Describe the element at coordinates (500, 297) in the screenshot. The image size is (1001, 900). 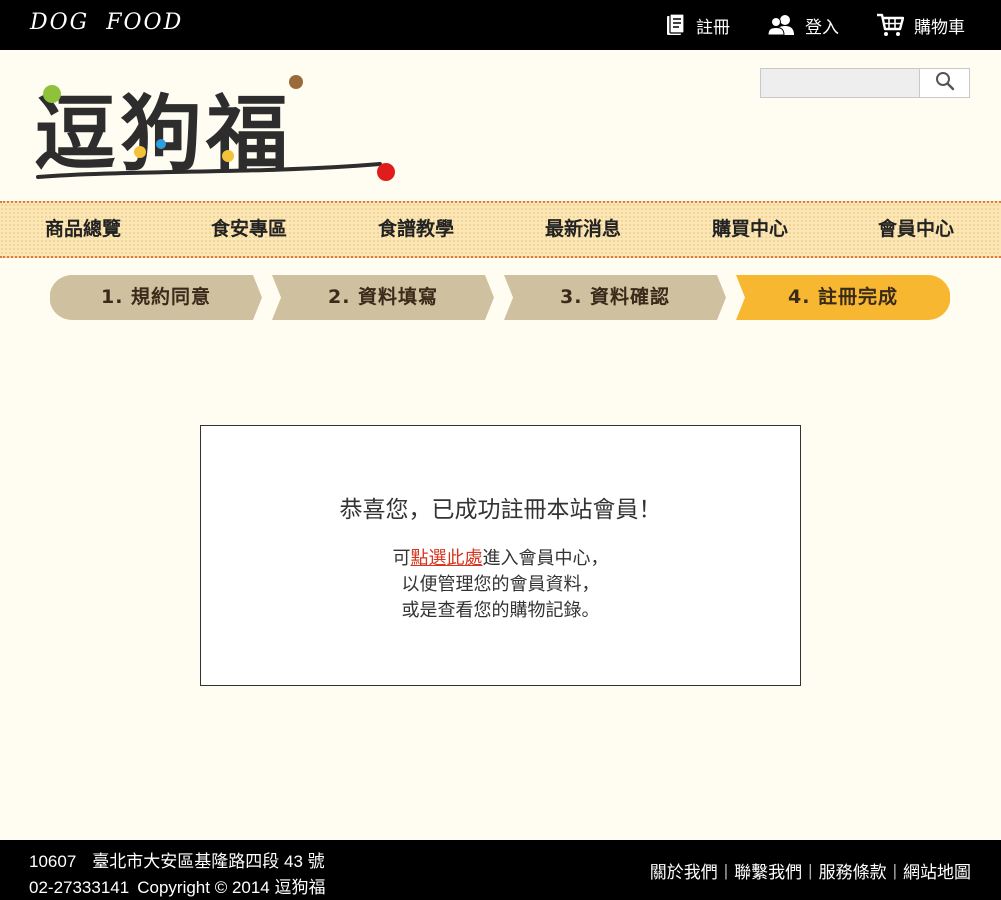
I see `registration-steps: 1. 規約同意 2. 資料填寫 3. 資料確認 4. 註冊完成` at that location.